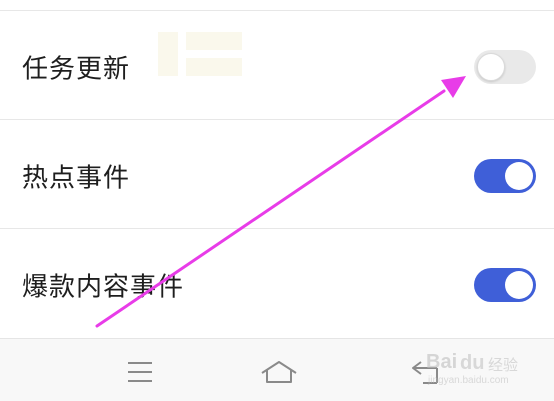 The image size is (554, 401). What do you see at coordinates (76, 69) in the screenshot?
I see `setting-label-task-update: 任务更新` at bounding box center [76, 69].